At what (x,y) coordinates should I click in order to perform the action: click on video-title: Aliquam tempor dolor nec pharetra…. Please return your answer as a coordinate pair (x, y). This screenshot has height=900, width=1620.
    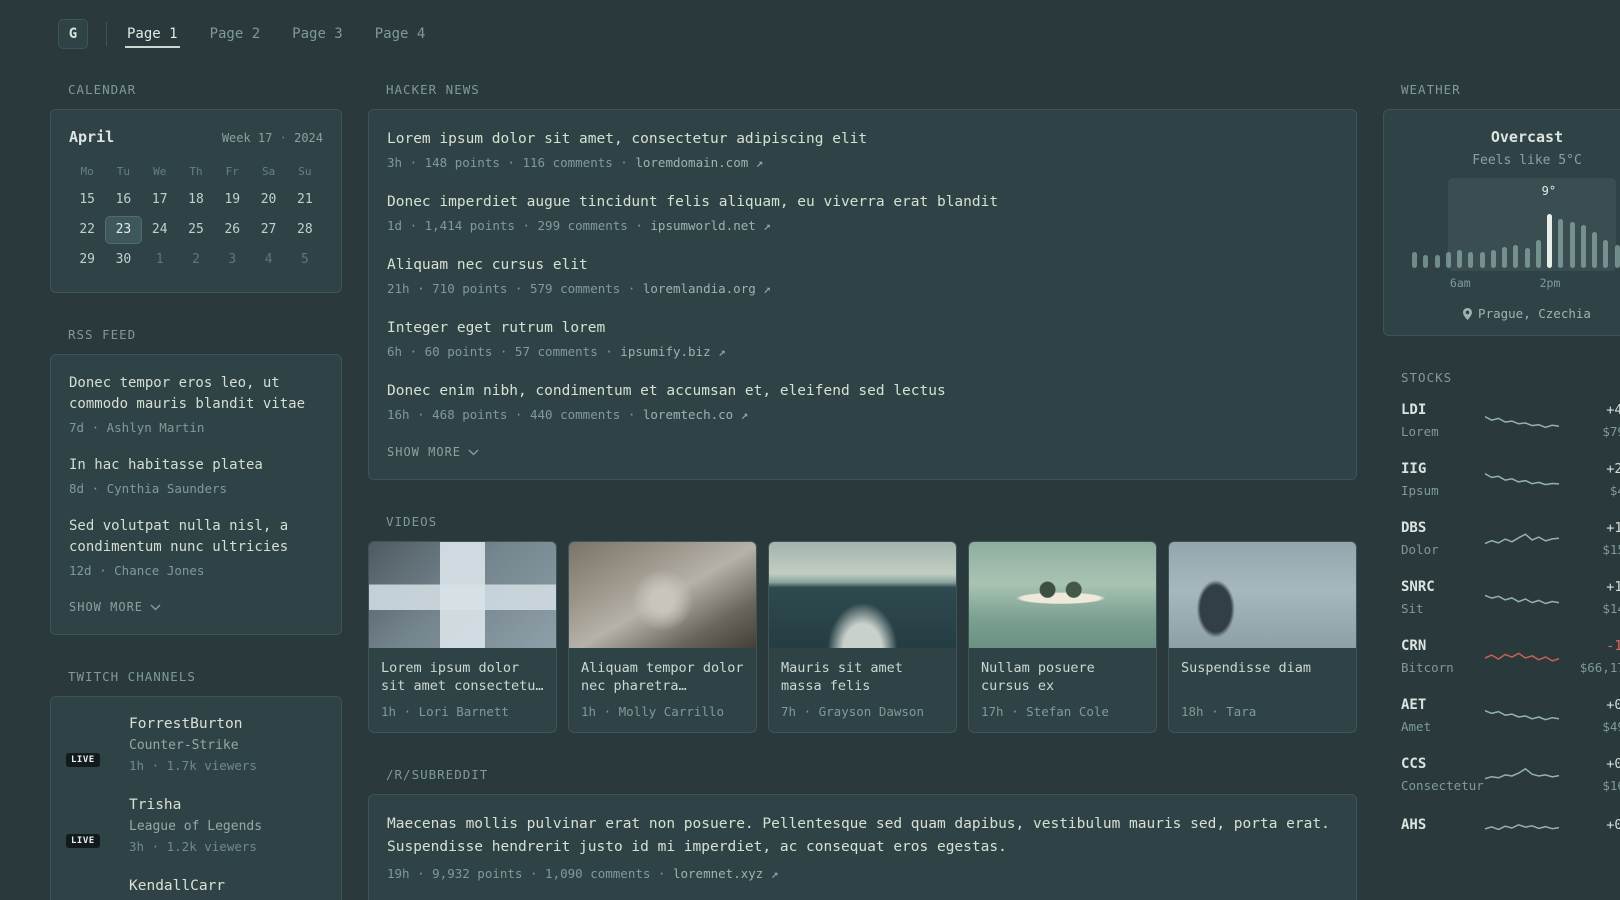
    Looking at the image, I should click on (662, 677).